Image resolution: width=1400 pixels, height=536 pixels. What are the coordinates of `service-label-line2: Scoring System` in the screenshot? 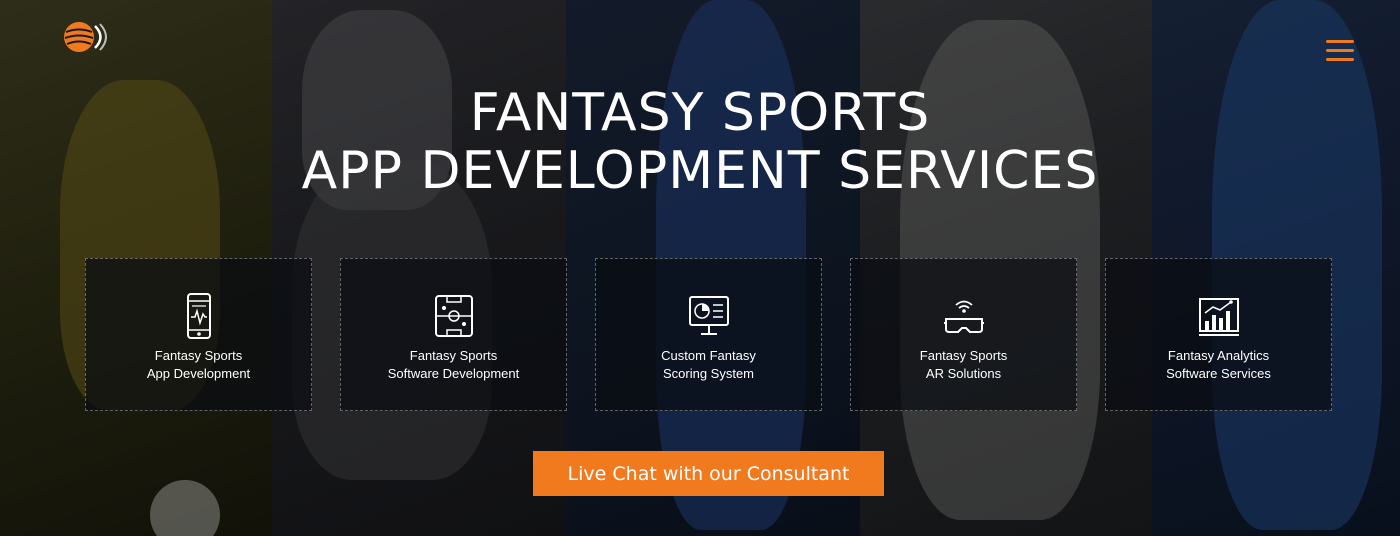 It's located at (708, 373).